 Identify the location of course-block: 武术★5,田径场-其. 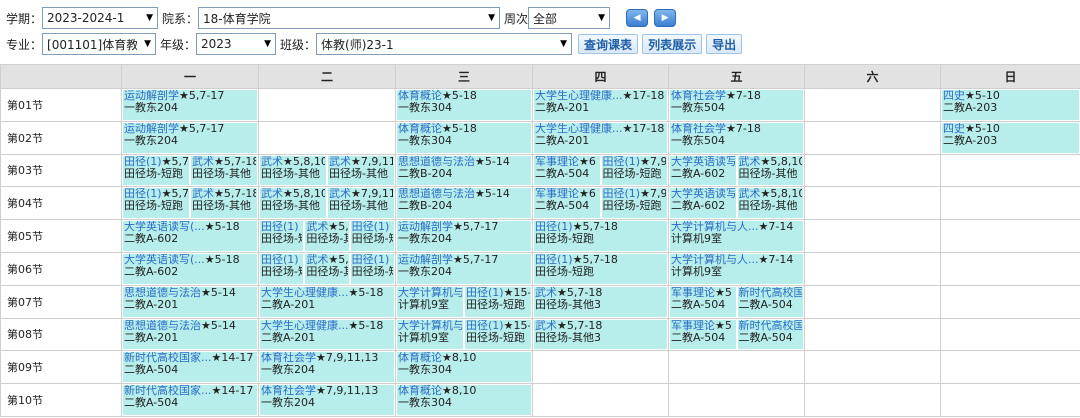
(327, 269).